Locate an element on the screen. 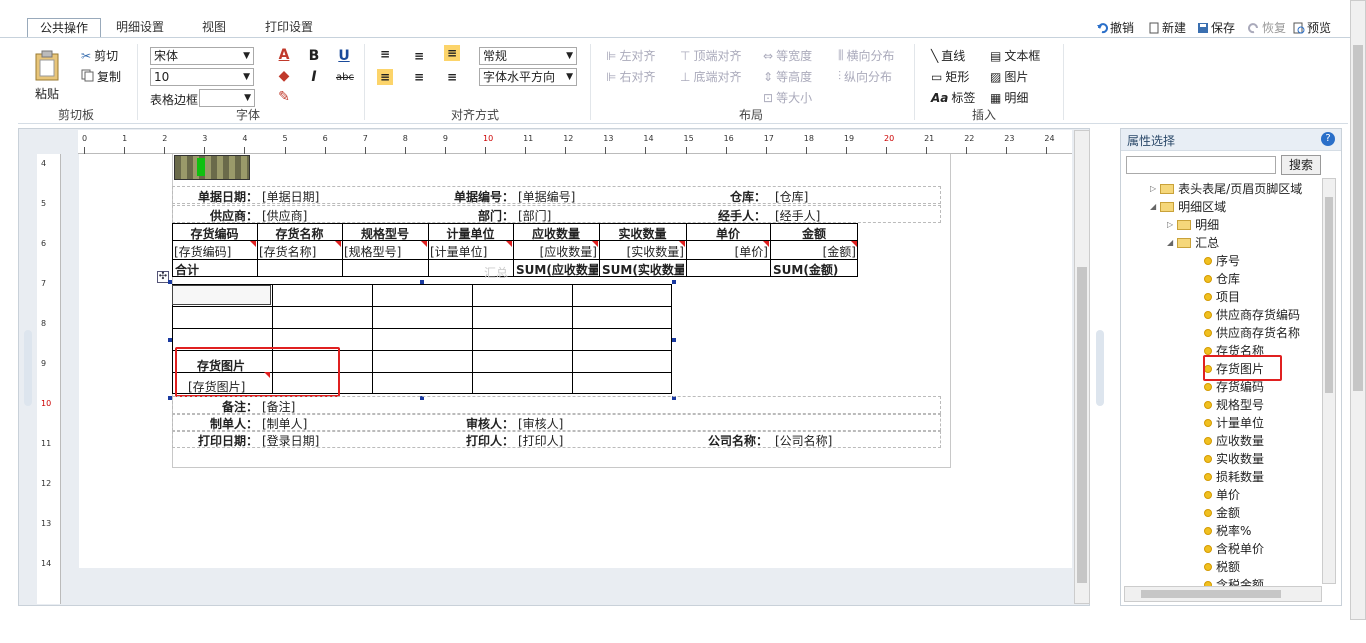  design-scrollbar is located at coordinates (1082, 367).